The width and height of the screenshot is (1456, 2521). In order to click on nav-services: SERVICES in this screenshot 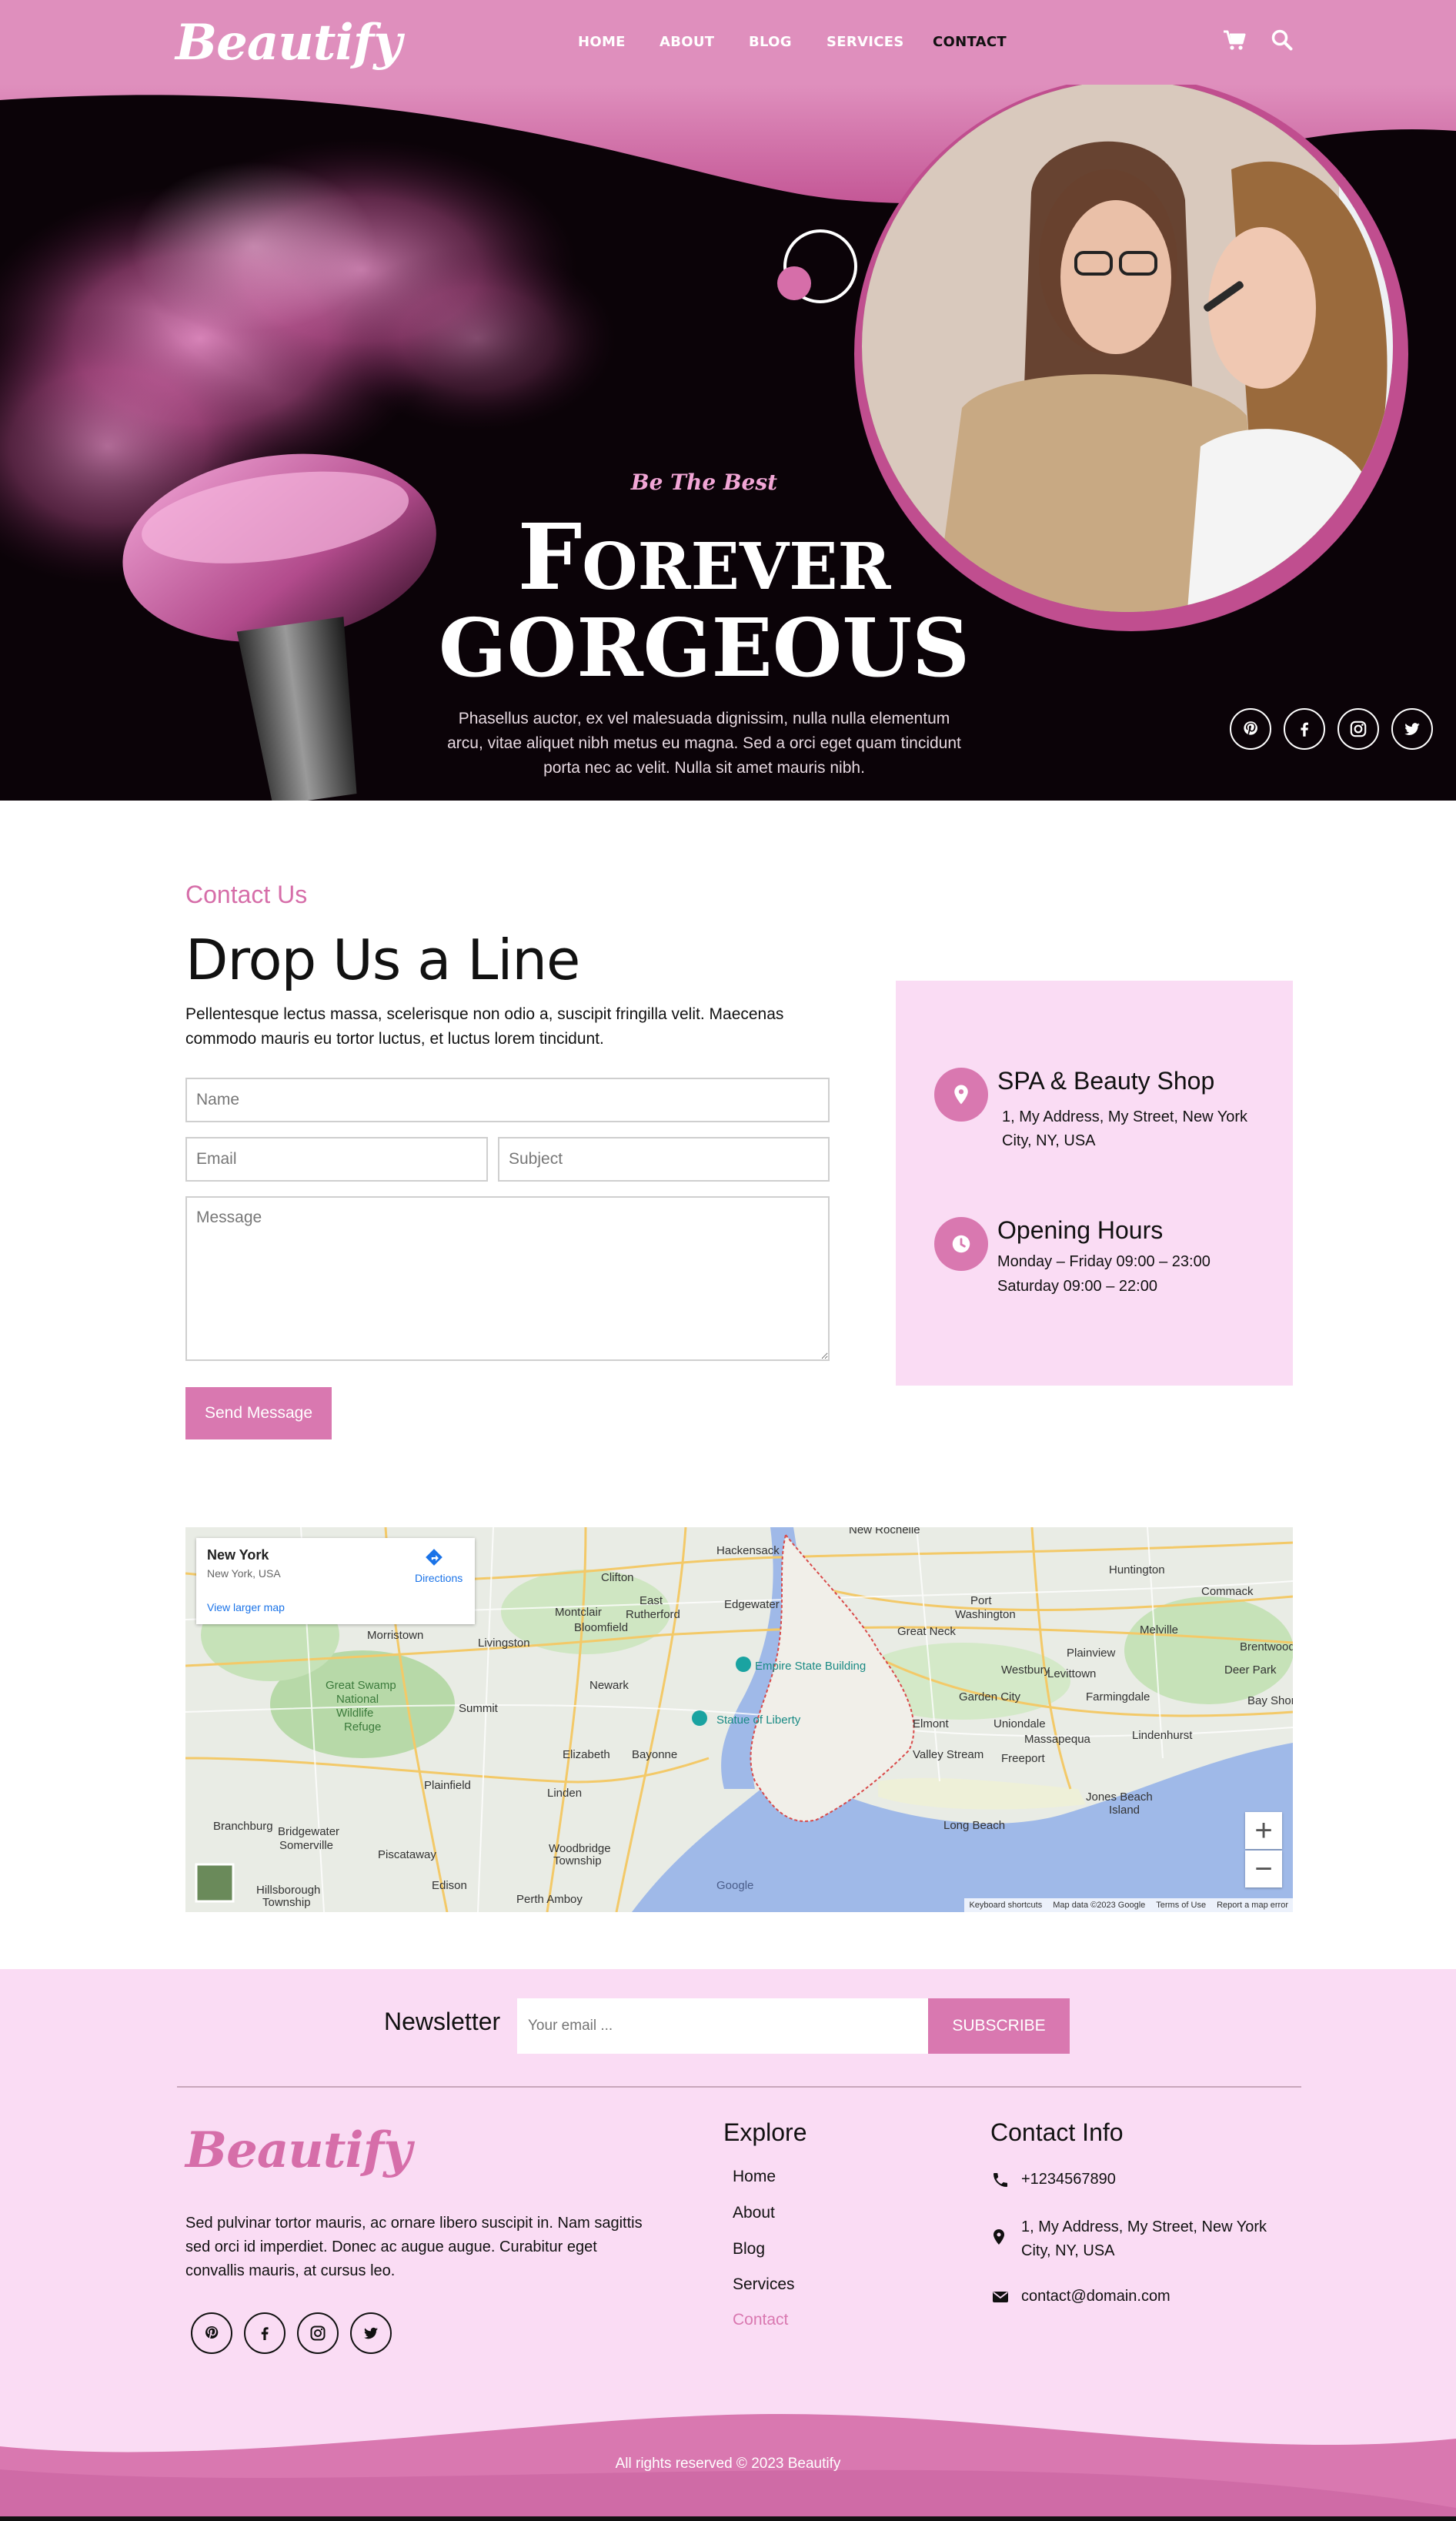, I will do `click(865, 42)`.